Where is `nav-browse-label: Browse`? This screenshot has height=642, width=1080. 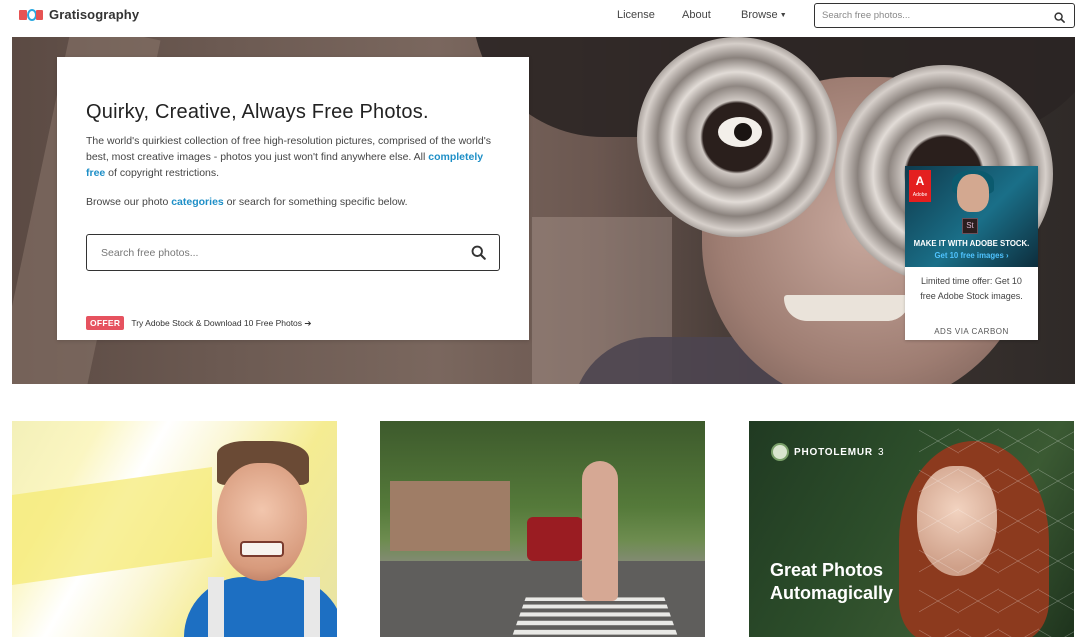 nav-browse-label: Browse is located at coordinates (759, 15).